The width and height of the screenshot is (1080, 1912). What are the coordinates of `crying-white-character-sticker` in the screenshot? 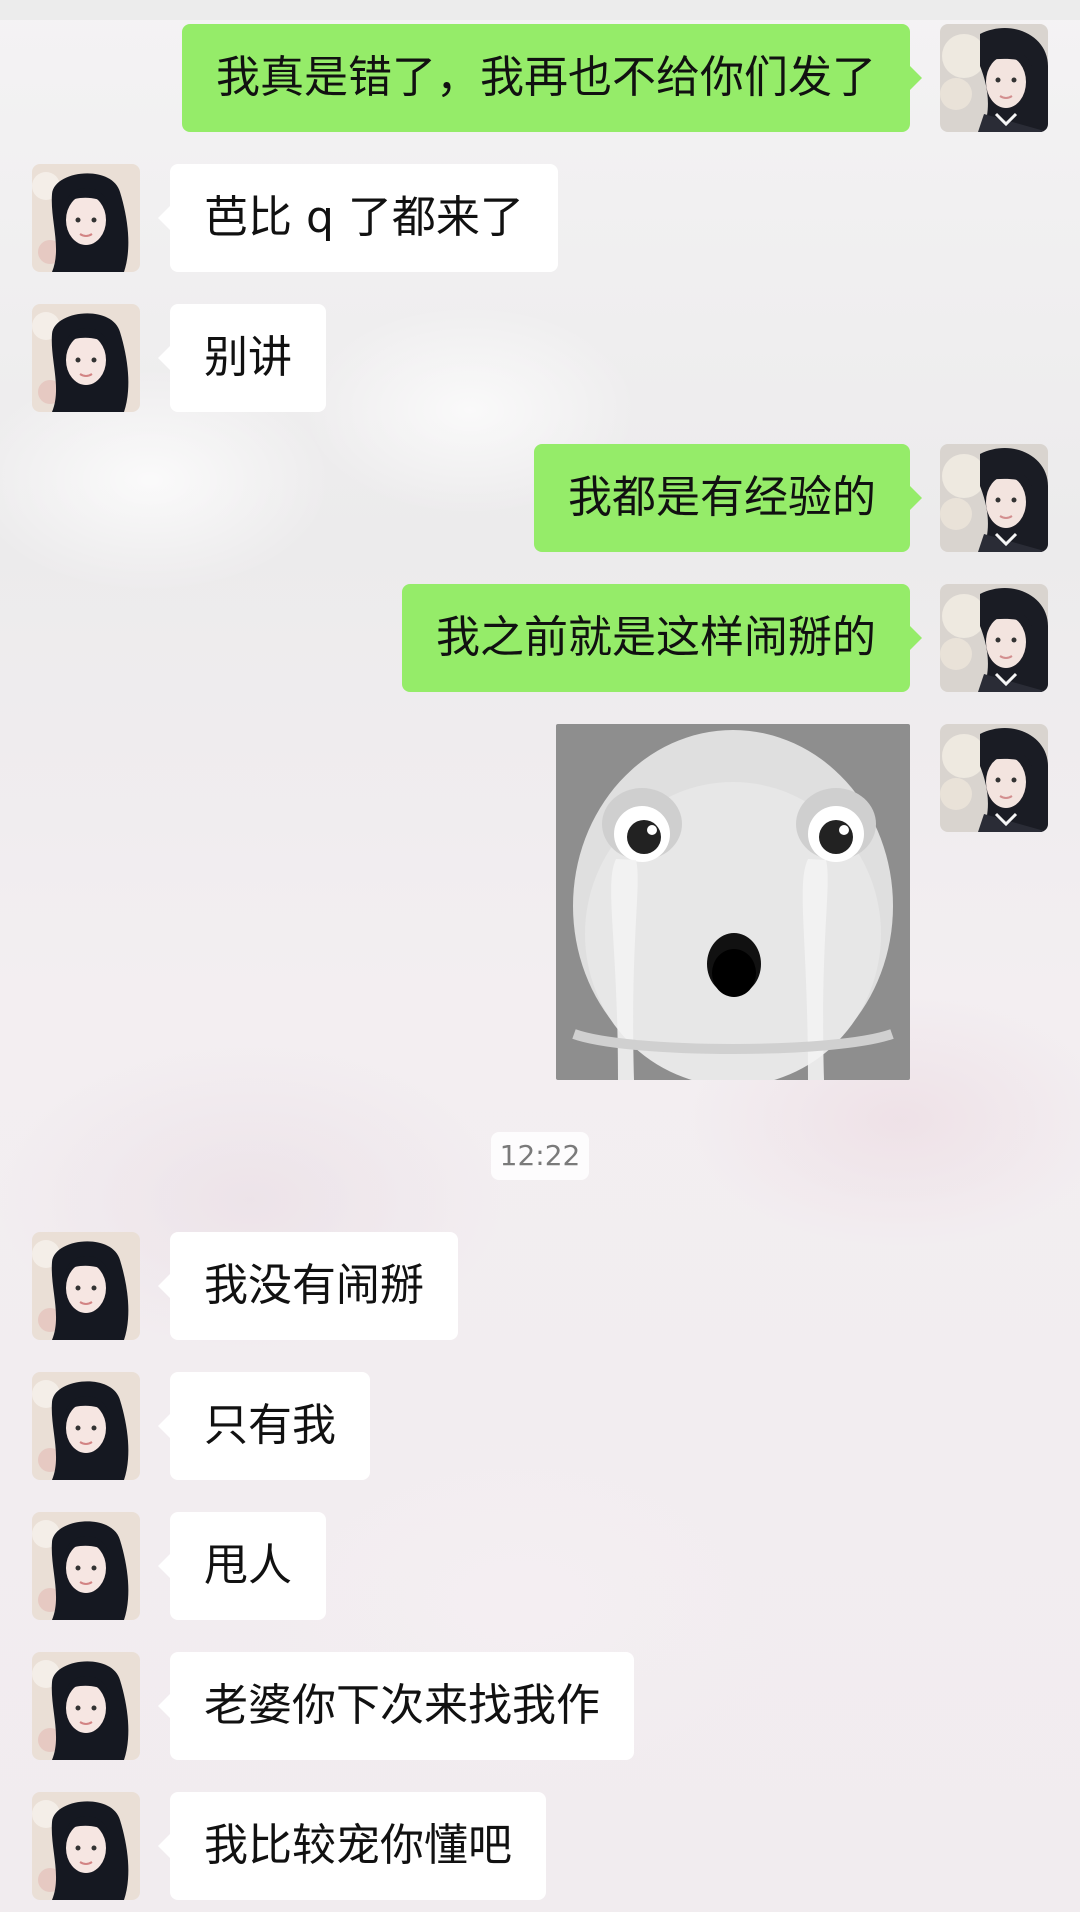 It's located at (733, 902).